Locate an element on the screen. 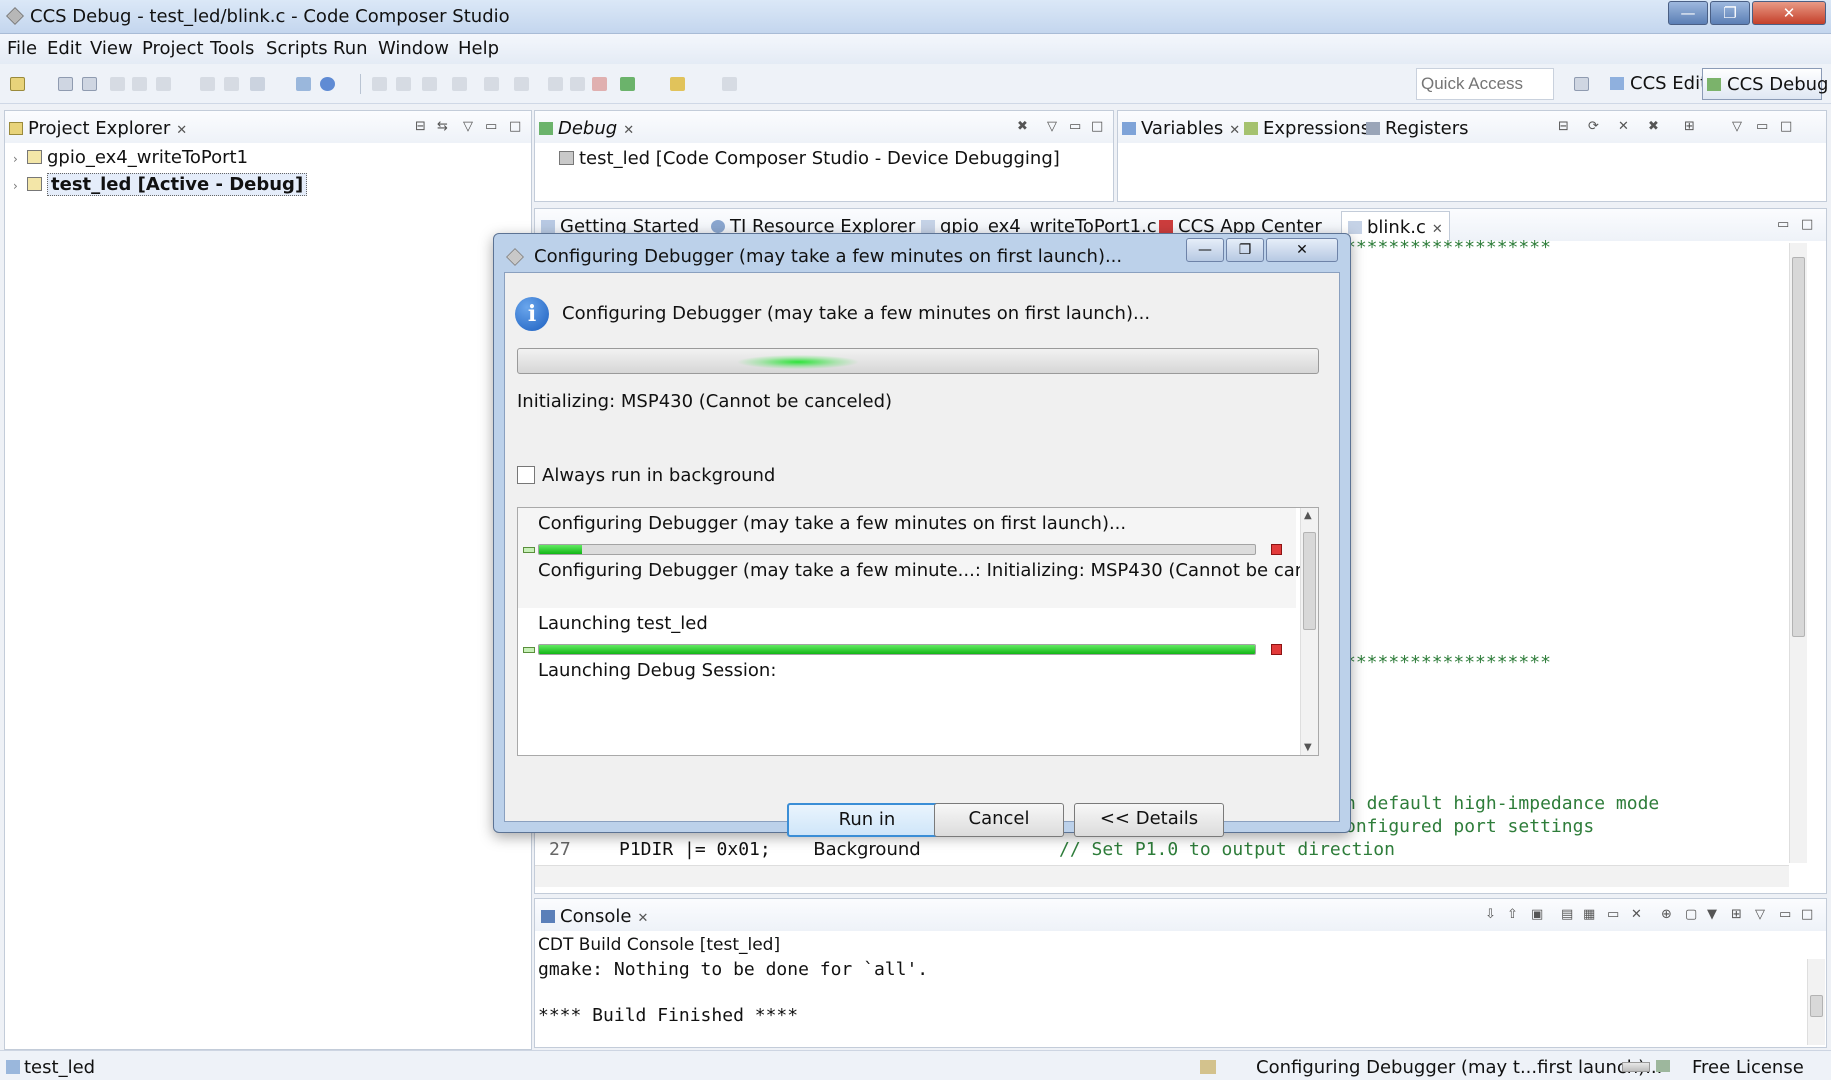 The image size is (1831, 1080). new-console-icon: ⊞ is located at coordinates (1736, 914).